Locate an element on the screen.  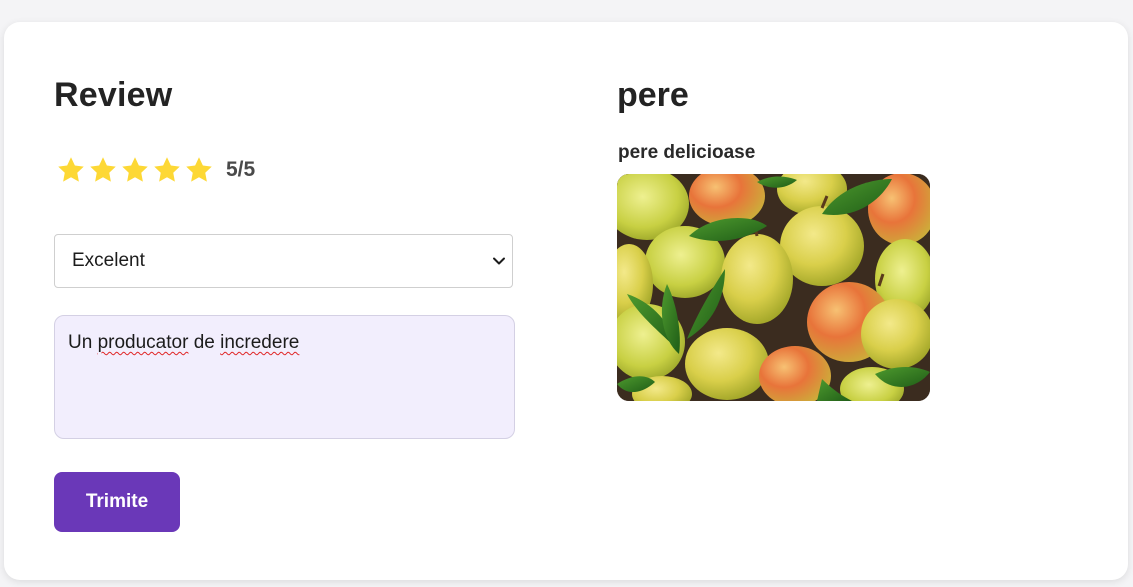
rating-value: 5/5 is located at coordinates (241, 169).